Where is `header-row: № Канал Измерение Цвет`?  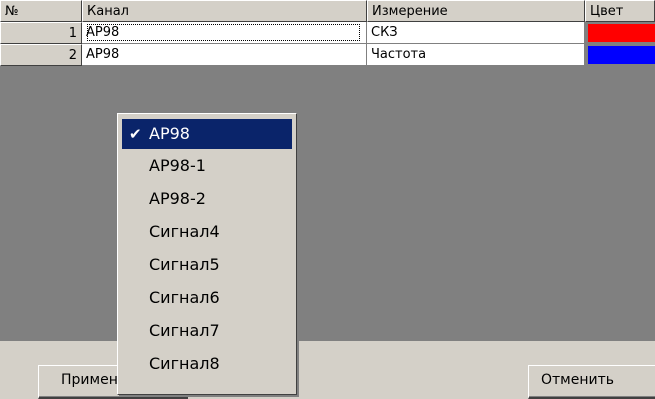
header-row: № Канал Измерение Цвет is located at coordinates (327, 11).